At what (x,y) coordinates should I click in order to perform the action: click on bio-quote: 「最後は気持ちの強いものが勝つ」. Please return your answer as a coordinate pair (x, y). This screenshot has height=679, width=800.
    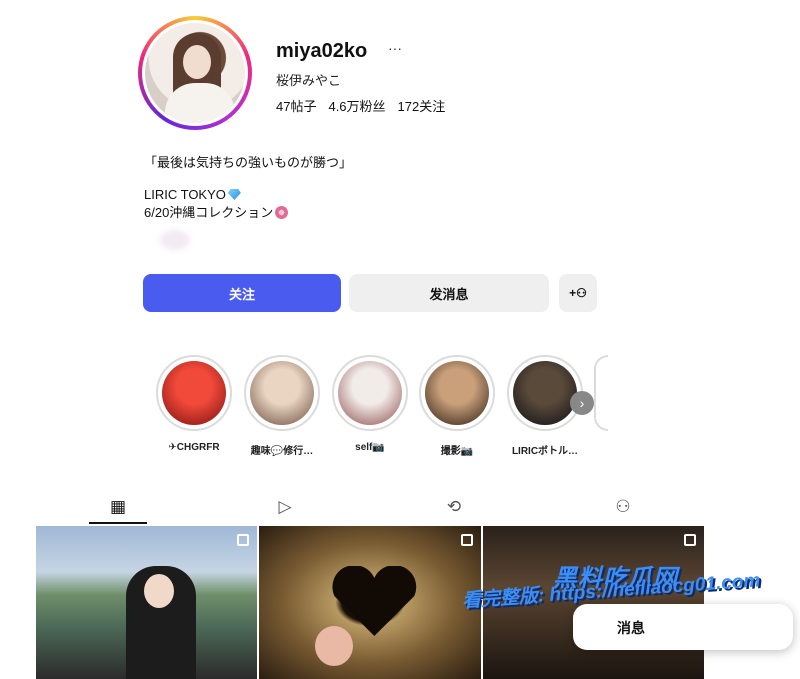
    Looking at the image, I should click on (248, 162).